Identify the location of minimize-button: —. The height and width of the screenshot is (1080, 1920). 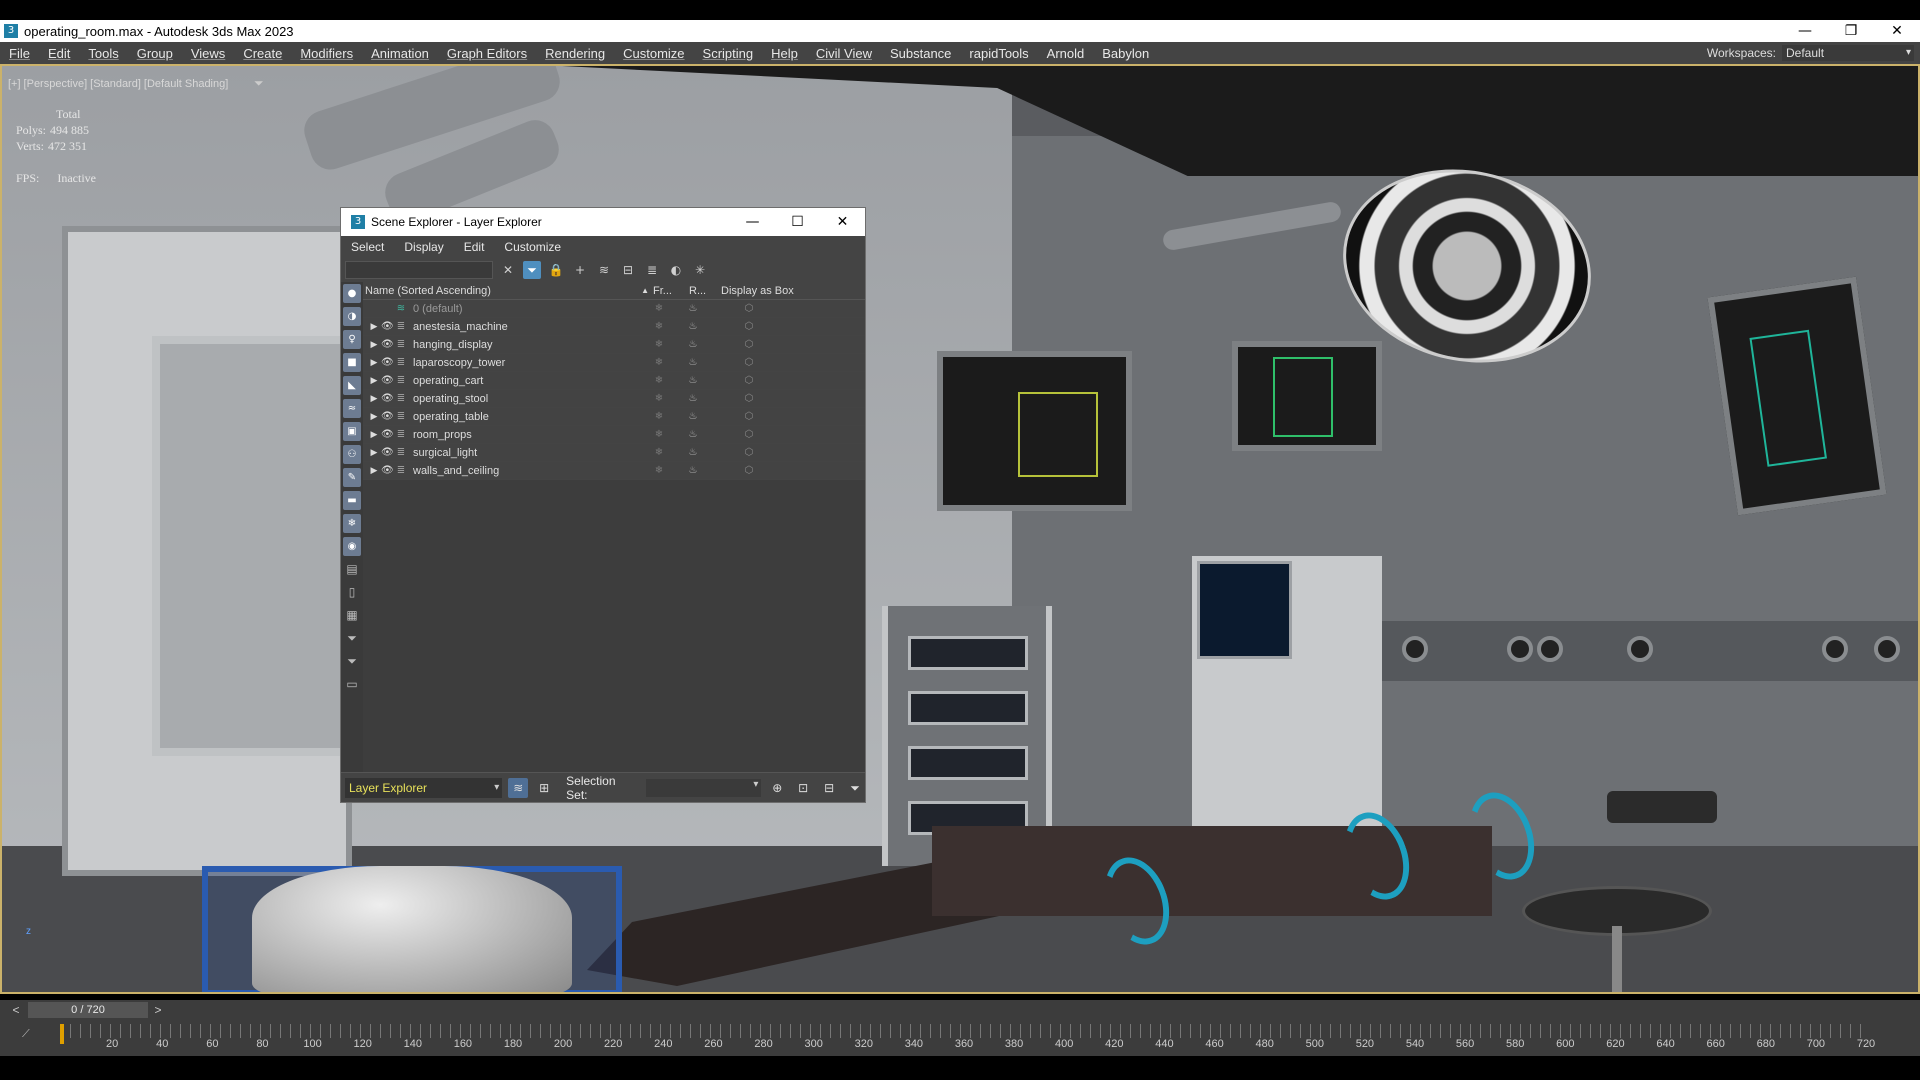
(1805, 31).